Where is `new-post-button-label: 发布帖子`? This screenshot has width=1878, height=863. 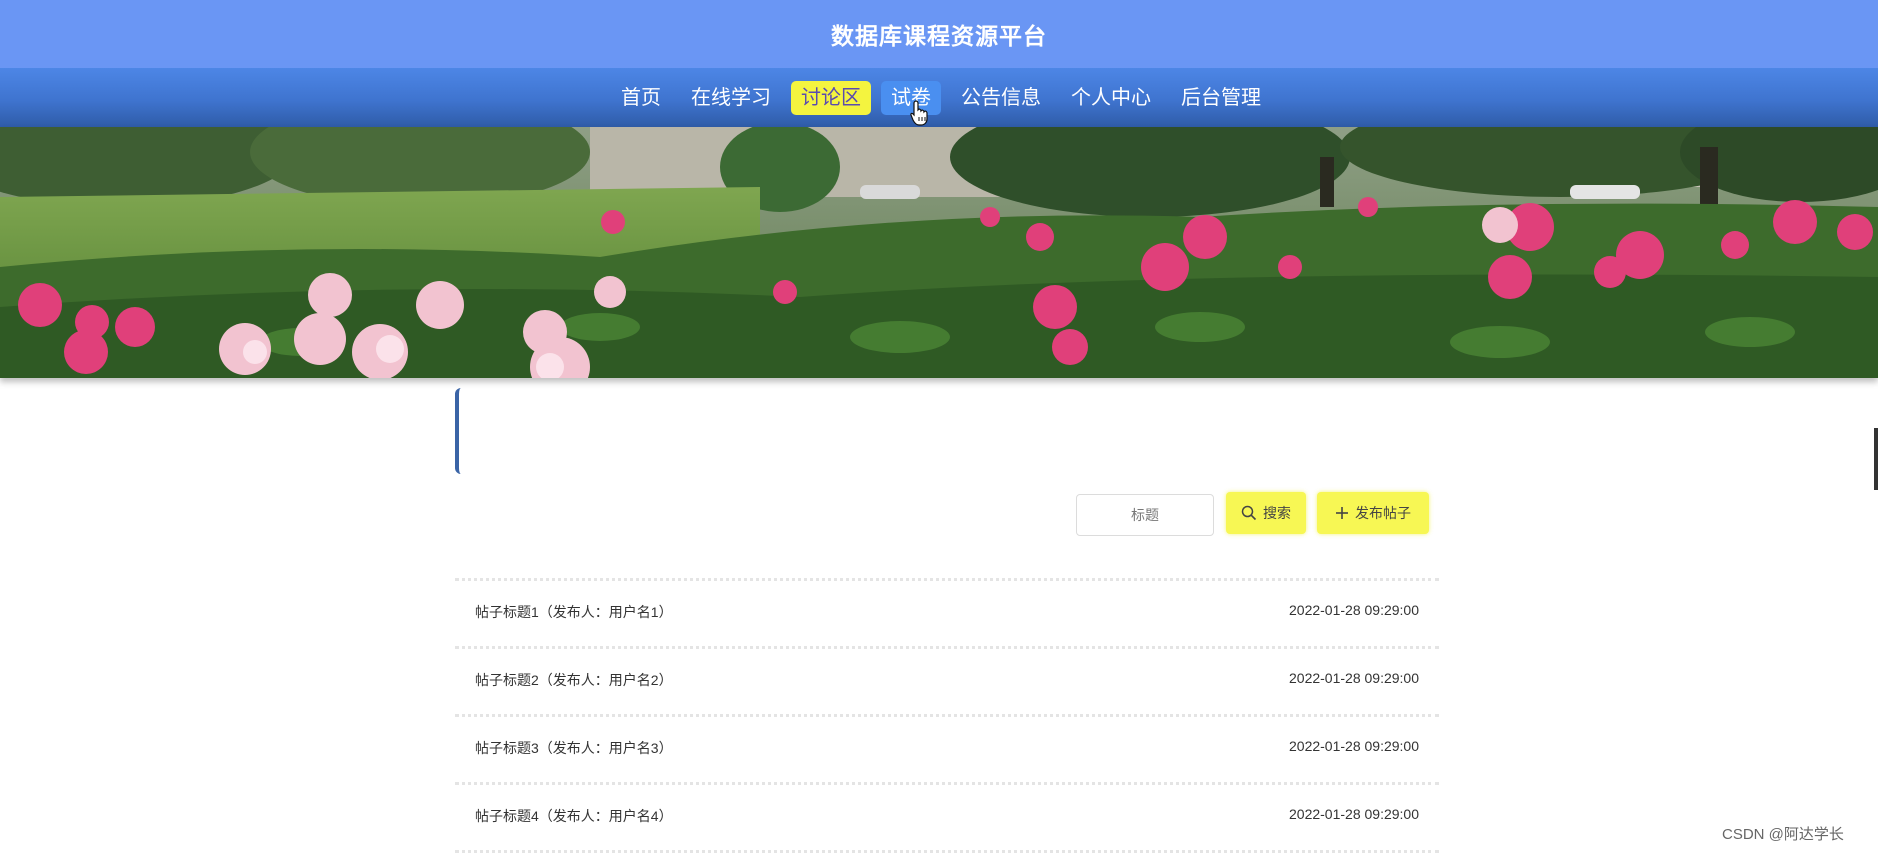
new-post-button-label: 发布帖子 is located at coordinates (1383, 513).